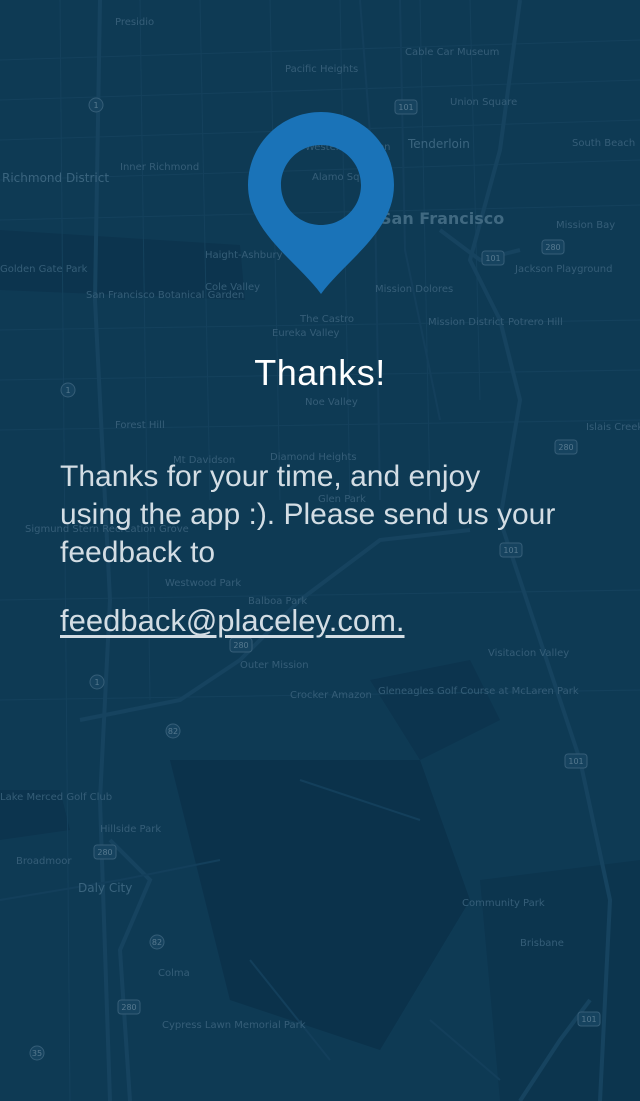 Image resolution: width=640 pixels, height=1101 pixels. I want to click on location-pin-icon, so click(321, 203).